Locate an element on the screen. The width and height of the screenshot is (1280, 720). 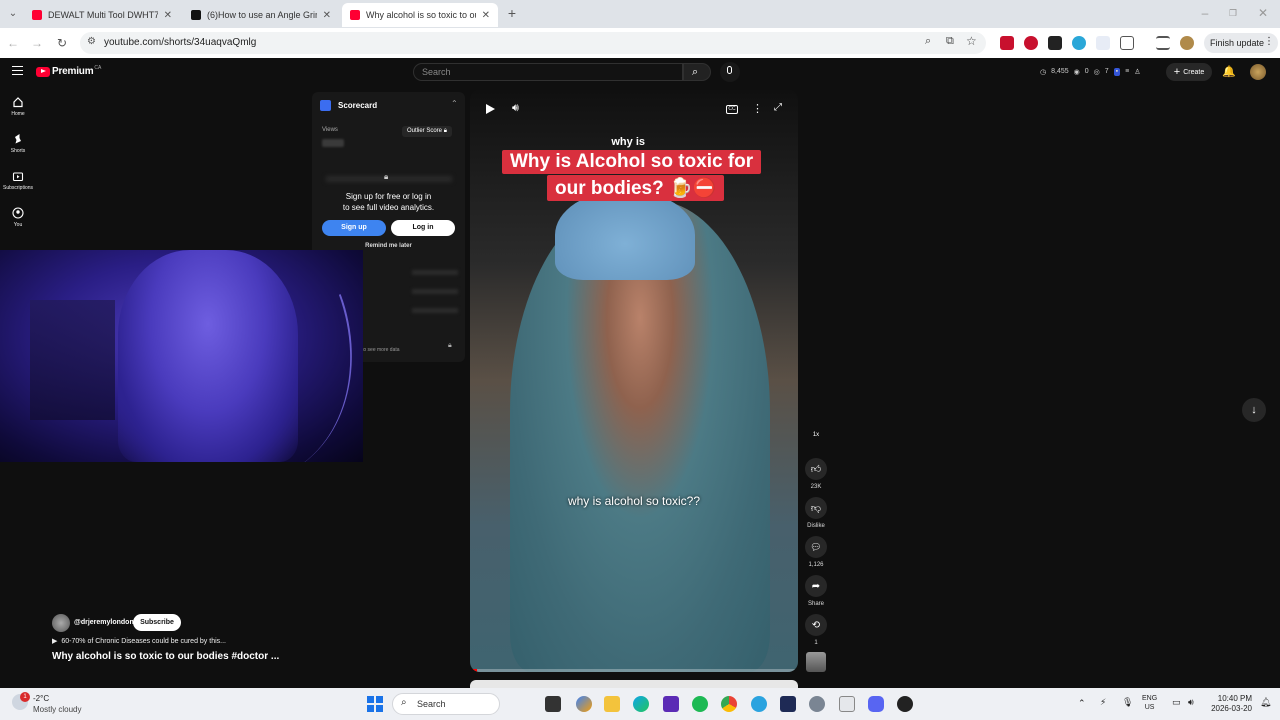
sound-thumbnail is located at coordinates (816, 662).